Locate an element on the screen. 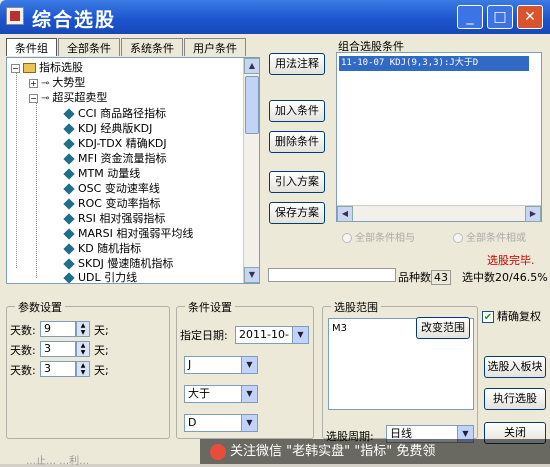 This screenshot has height=467, width=550. status-text: 选股完毕. is located at coordinates (511, 260).